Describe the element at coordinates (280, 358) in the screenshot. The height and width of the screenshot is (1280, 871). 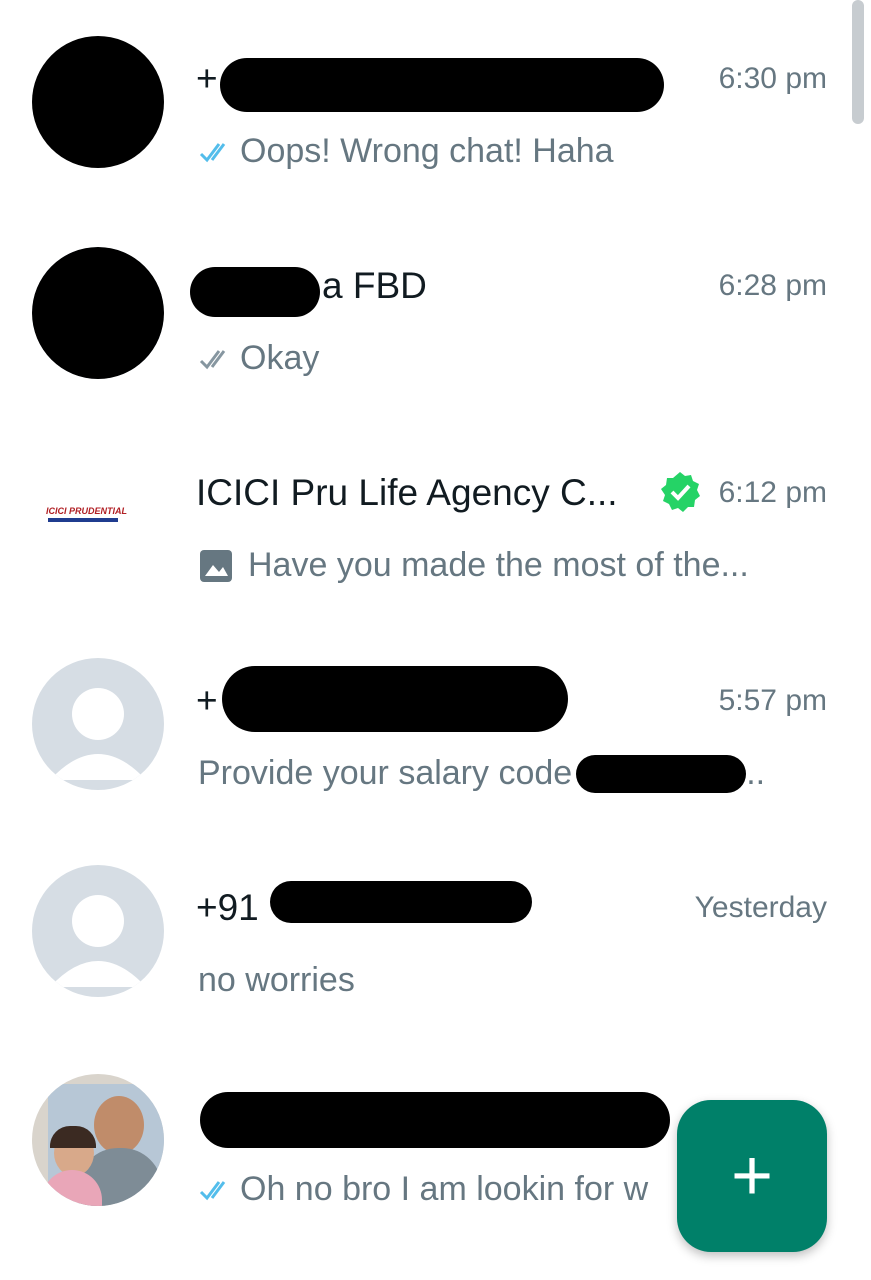
I see `preview-text: Okay` at that location.